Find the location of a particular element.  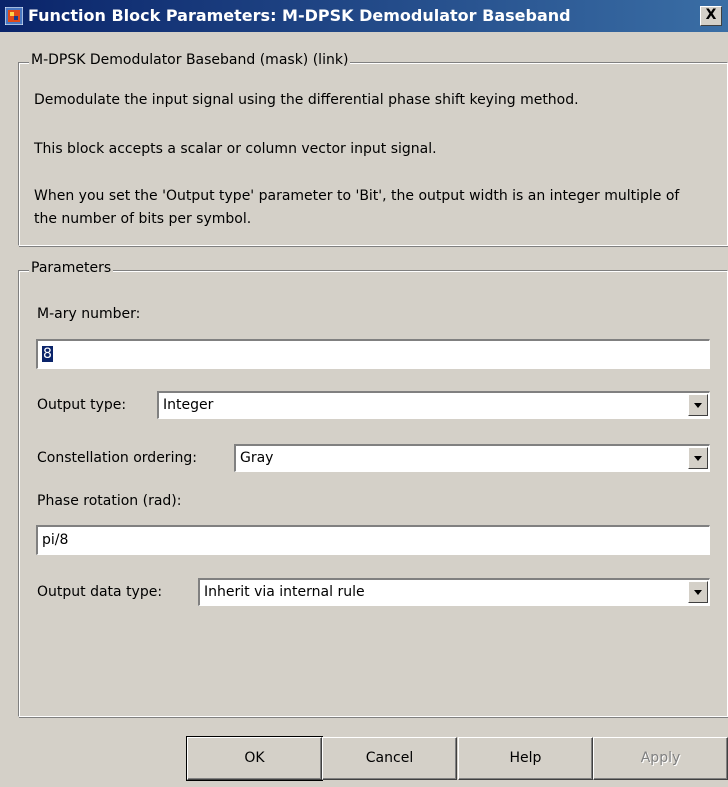

constellation-ordering-label: Constellation ordering: is located at coordinates (117, 458).